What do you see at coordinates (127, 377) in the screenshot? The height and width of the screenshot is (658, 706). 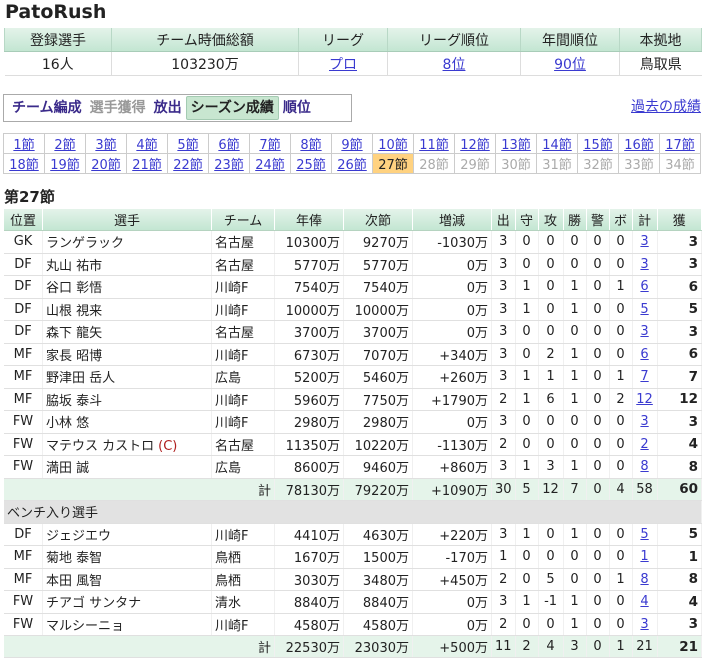 I see `player-name-cell: 野津田 岳人` at bounding box center [127, 377].